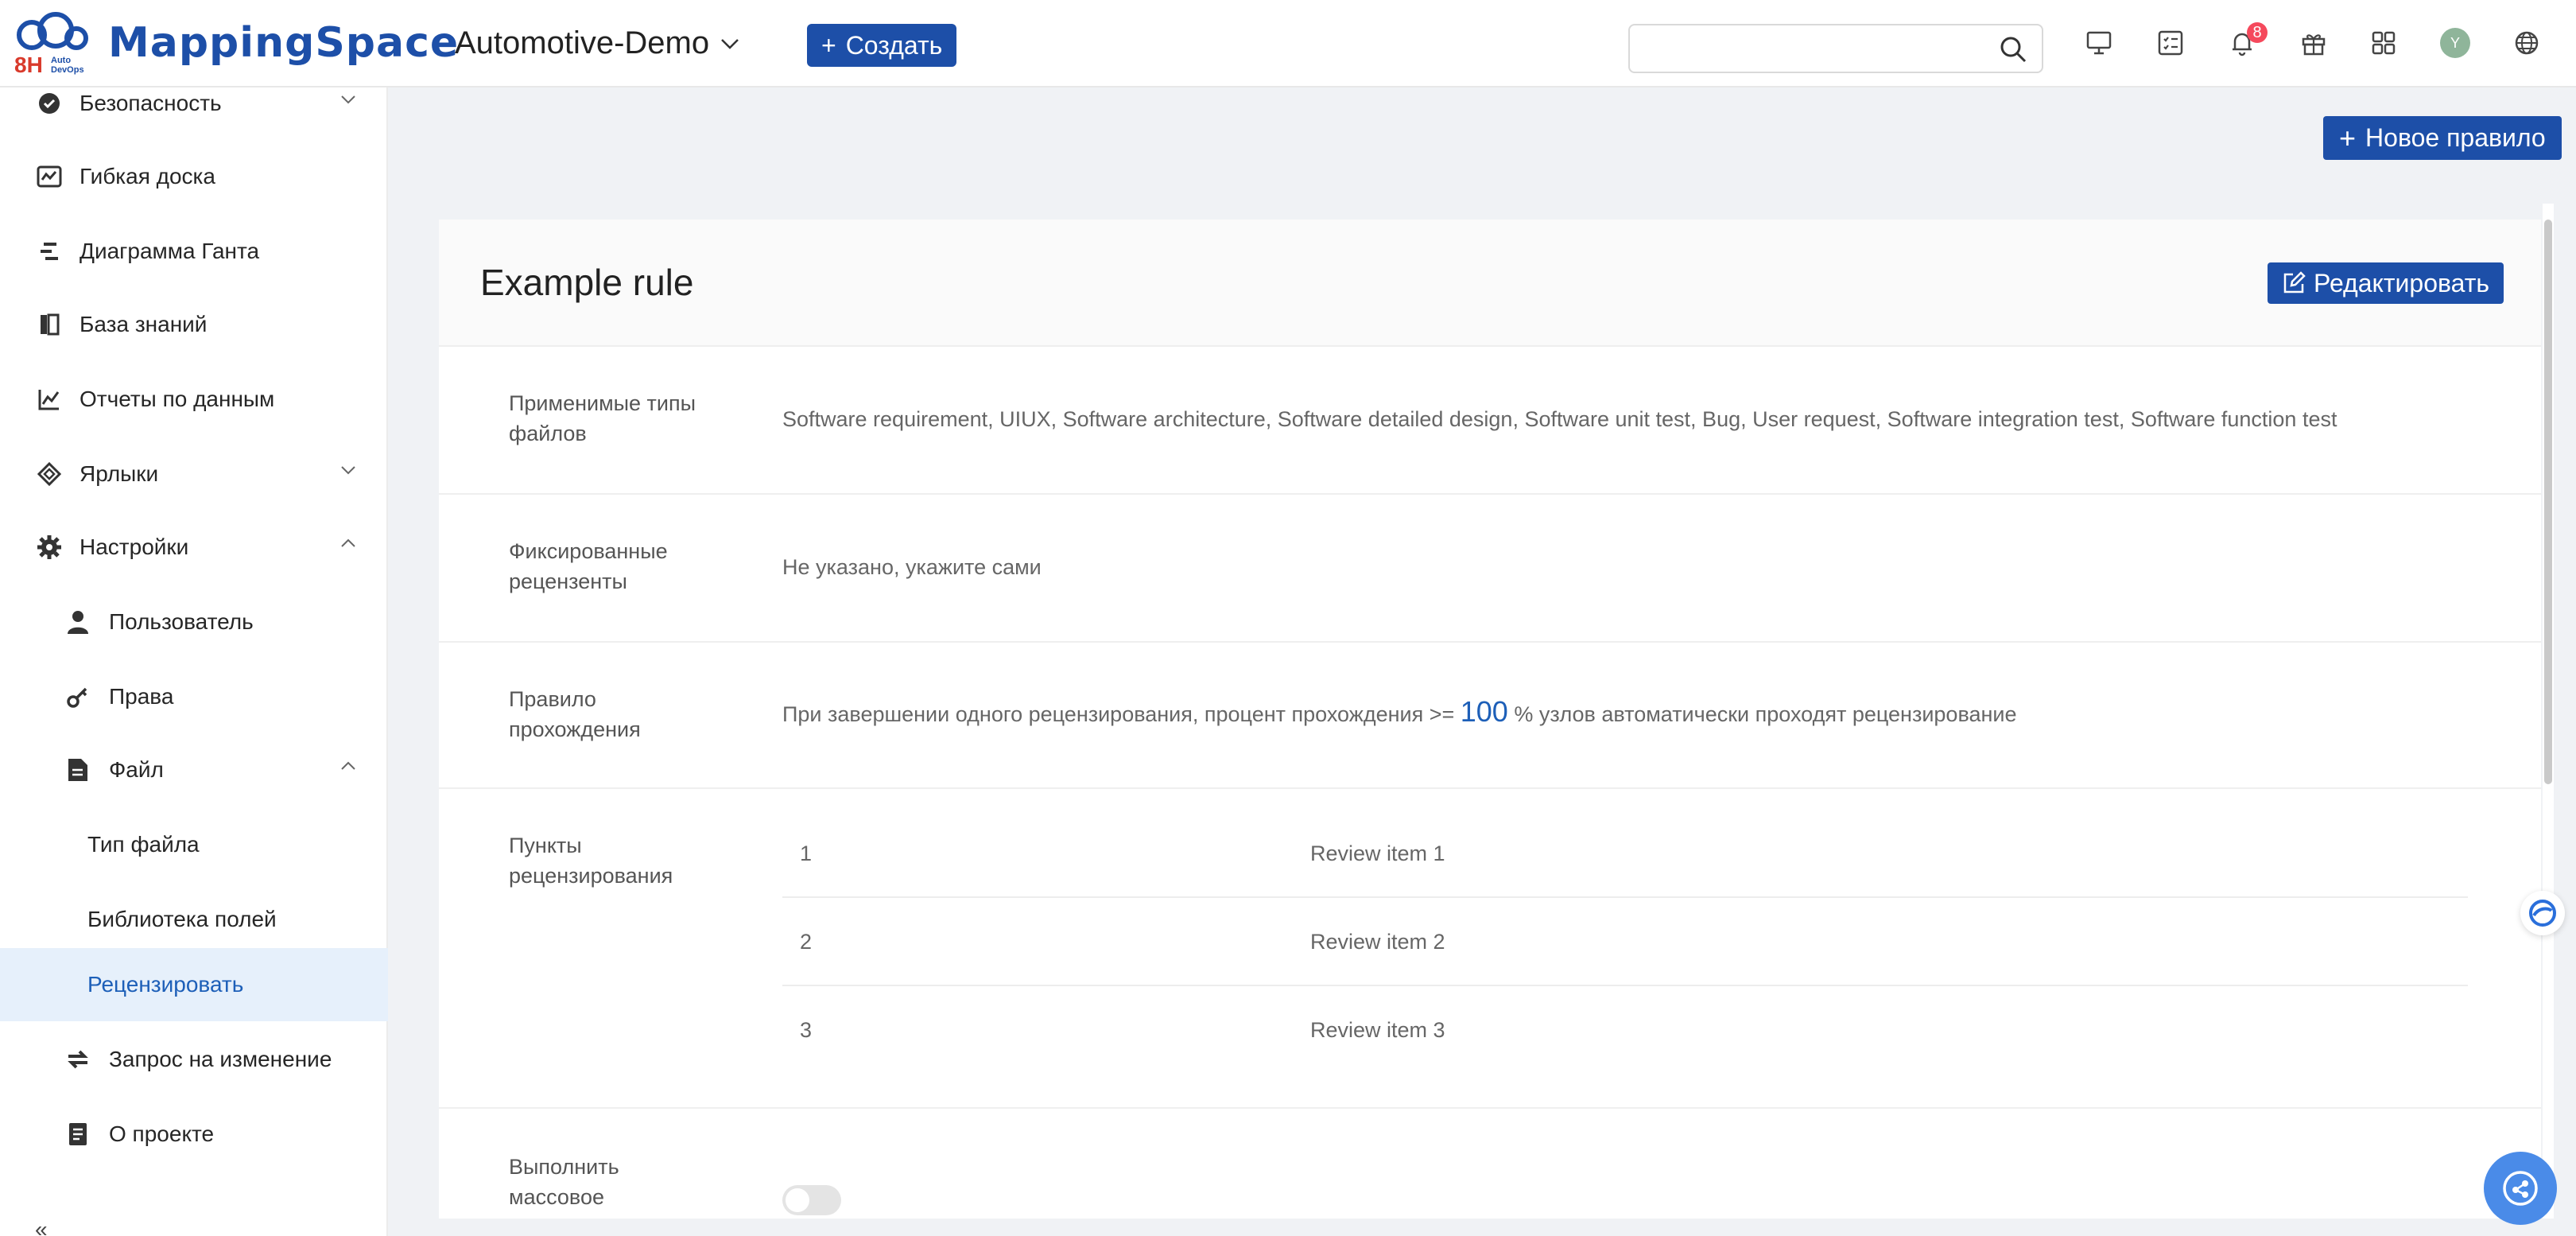 The image size is (2576, 1236). Describe the element at coordinates (78, 770) in the screenshot. I see `file-icon` at that location.